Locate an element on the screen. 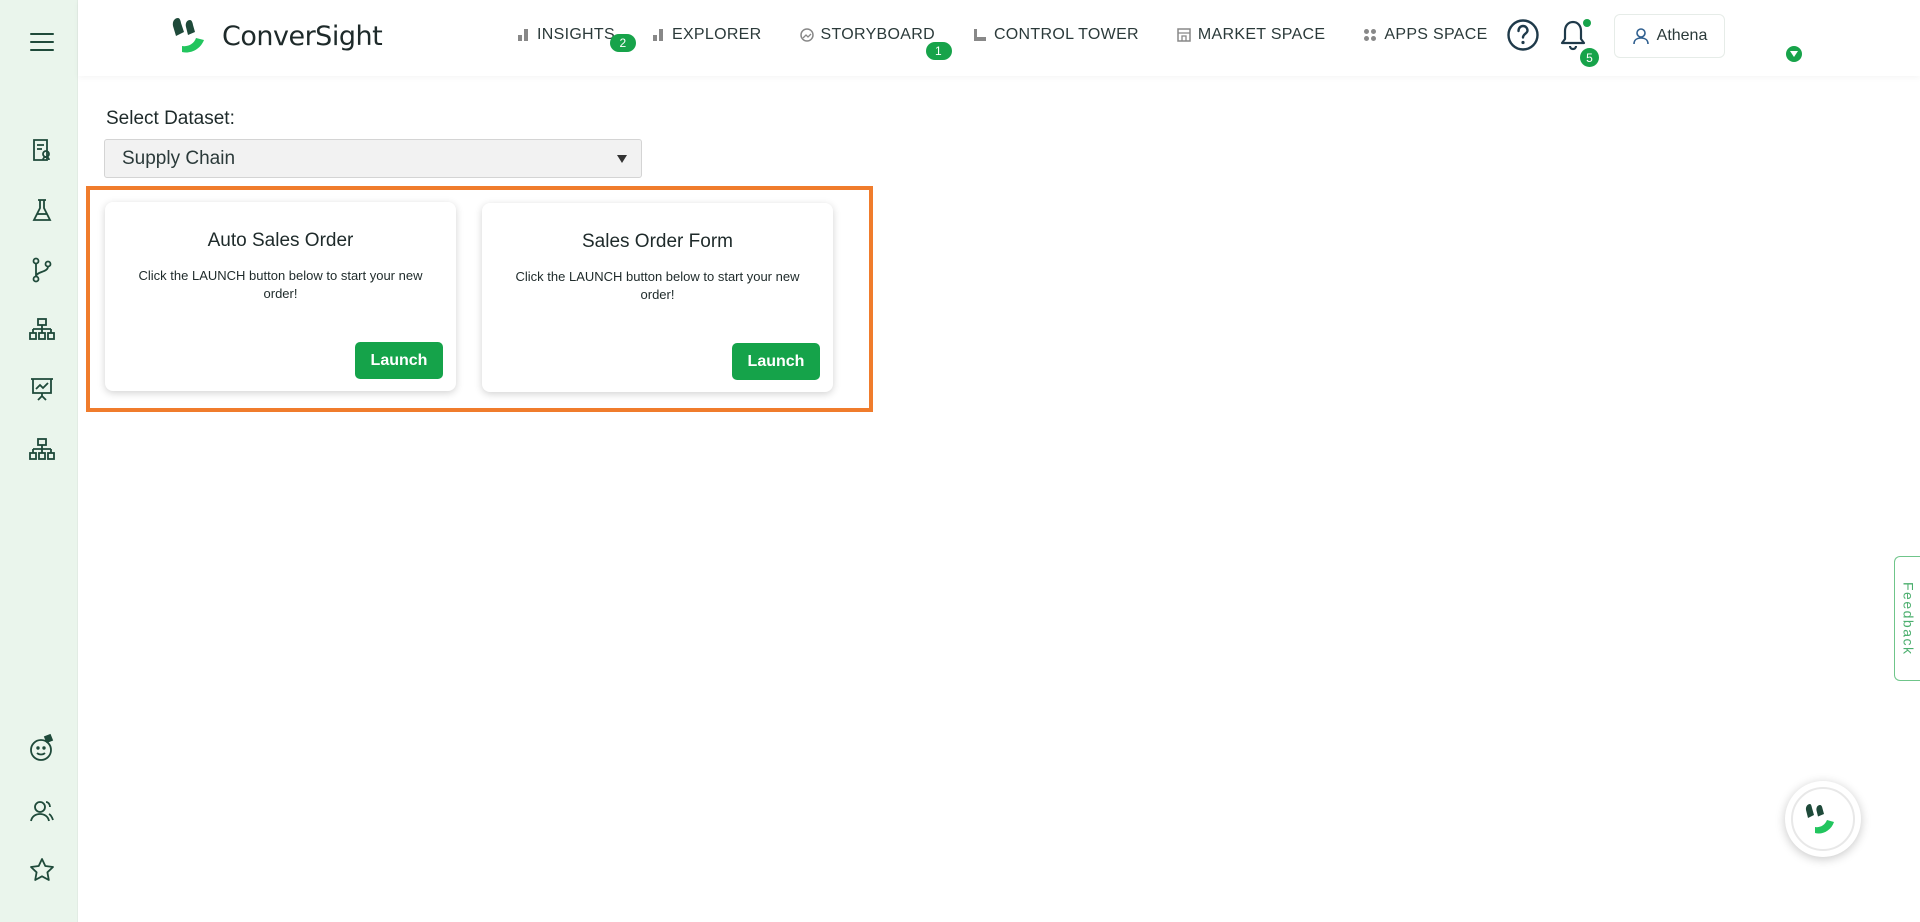 The height and width of the screenshot is (922, 1920). nav-apps-space-label: APPS SPACE is located at coordinates (1436, 34).